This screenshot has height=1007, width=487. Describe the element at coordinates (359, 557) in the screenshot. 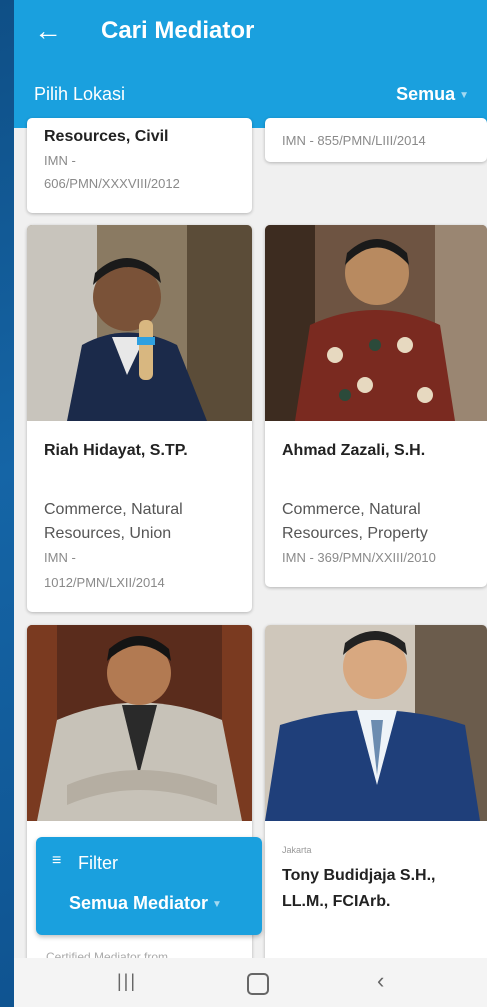

I see `mediator-imn: IMN - 369/PMN/XXIII/2010` at that location.